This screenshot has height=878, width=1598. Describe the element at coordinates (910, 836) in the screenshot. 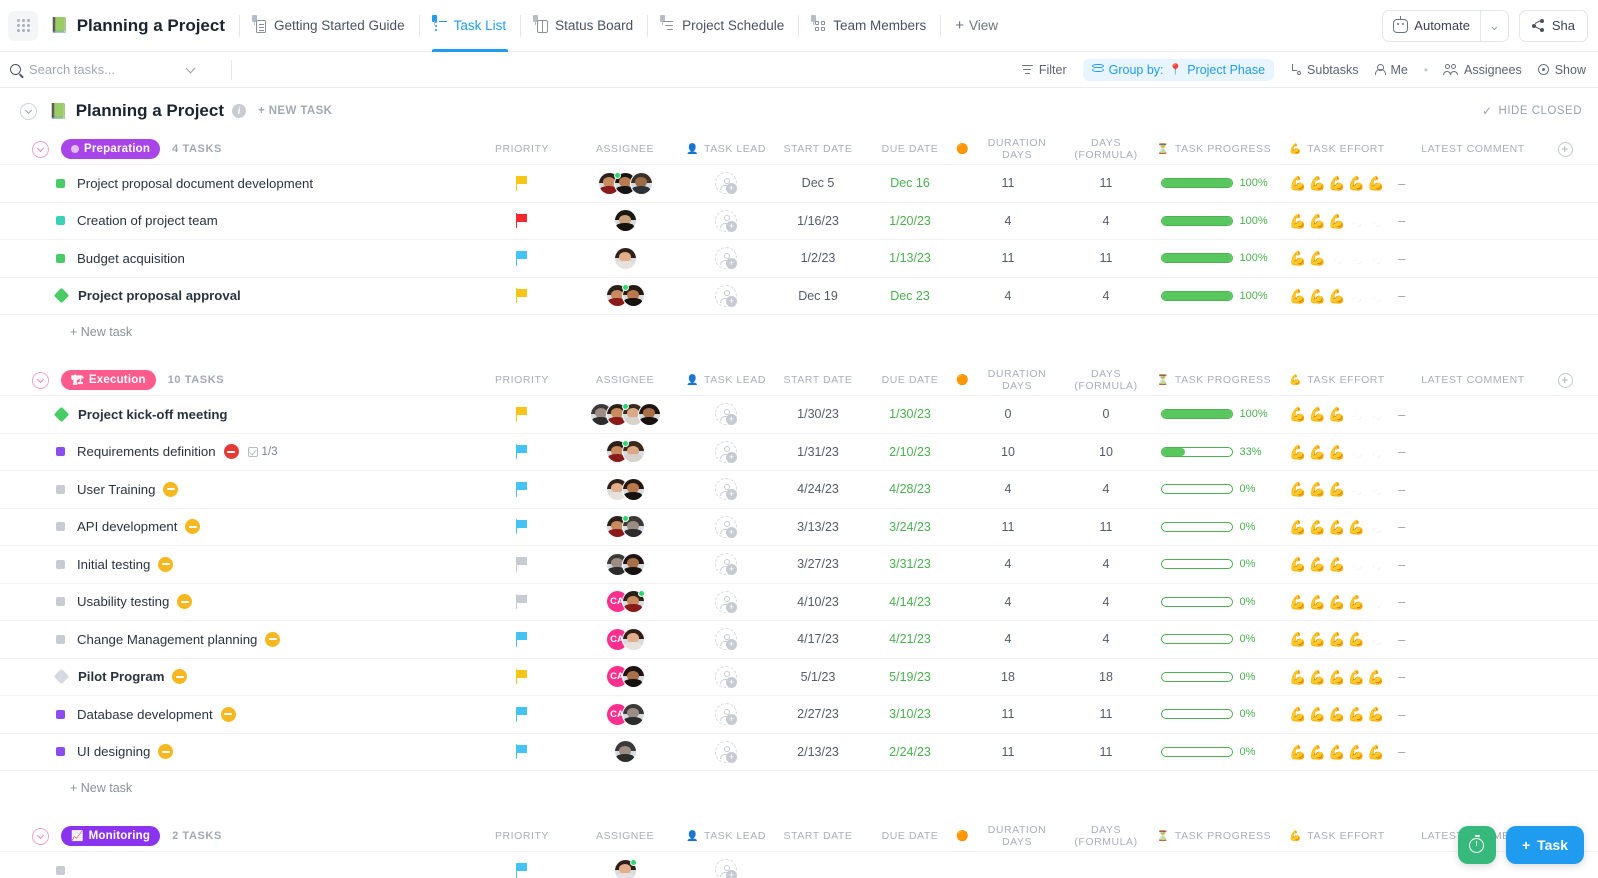

I see `column-header-due: DUE DATE` at that location.